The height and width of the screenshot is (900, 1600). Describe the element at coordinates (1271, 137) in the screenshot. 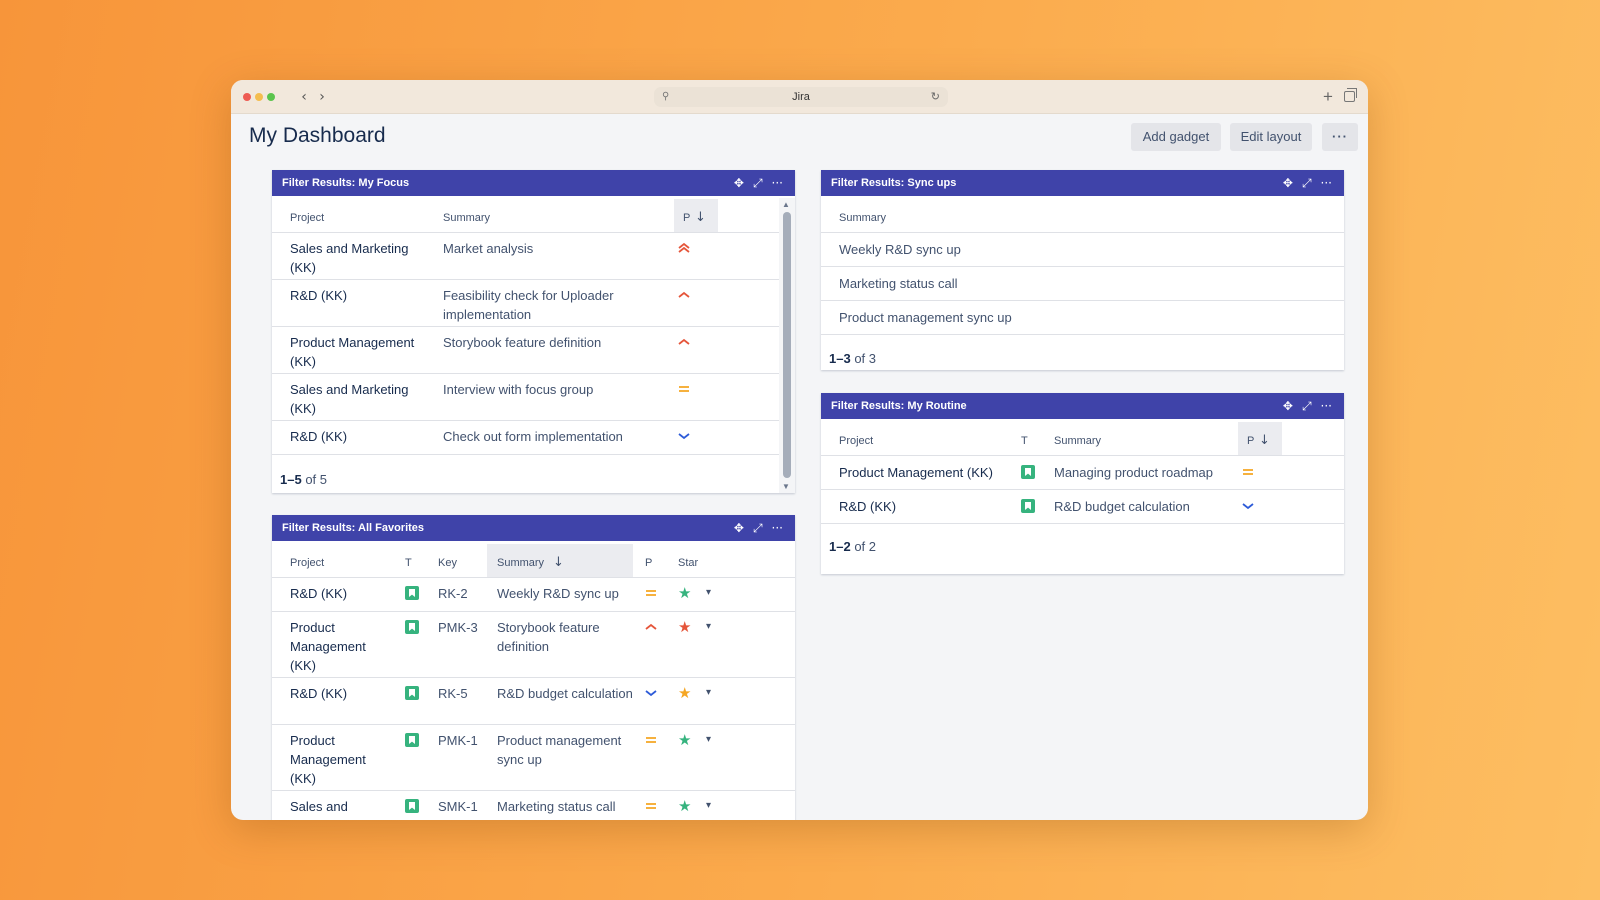

I see `edit-layout-button: Edit layout` at that location.